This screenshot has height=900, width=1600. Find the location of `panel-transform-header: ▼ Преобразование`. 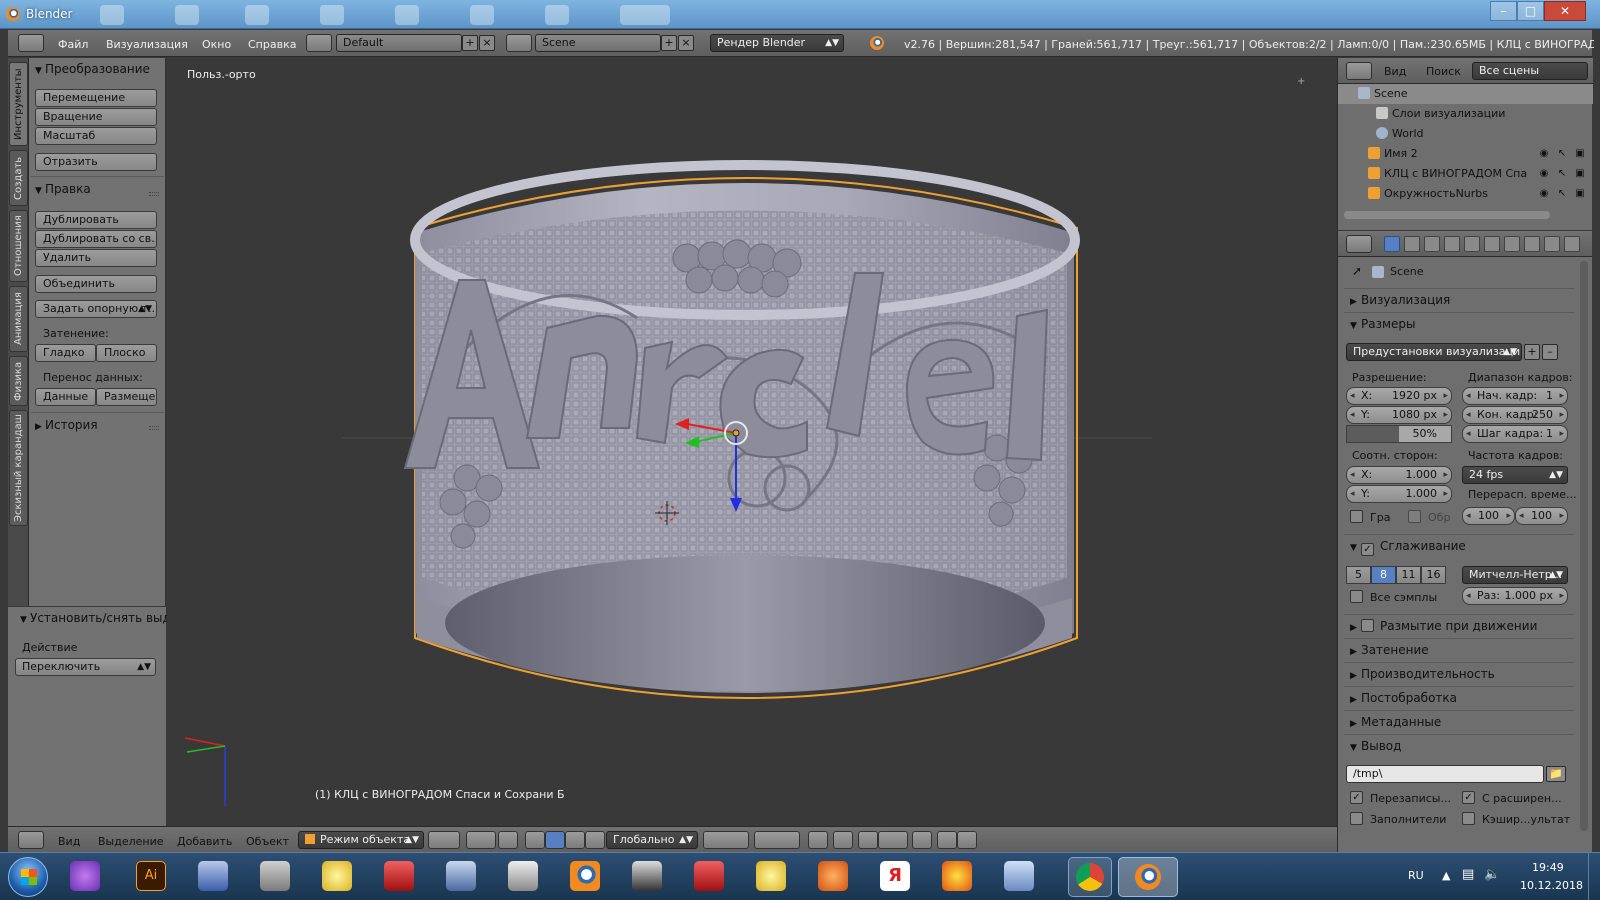

panel-transform-header: ▼ Преобразование is located at coordinates (92, 69).